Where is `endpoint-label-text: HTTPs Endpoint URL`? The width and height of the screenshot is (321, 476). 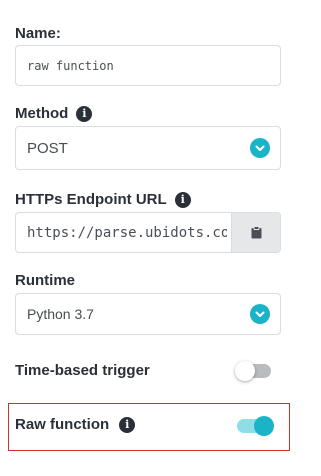
endpoint-label-text: HTTPs Endpoint URL is located at coordinates (91, 199).